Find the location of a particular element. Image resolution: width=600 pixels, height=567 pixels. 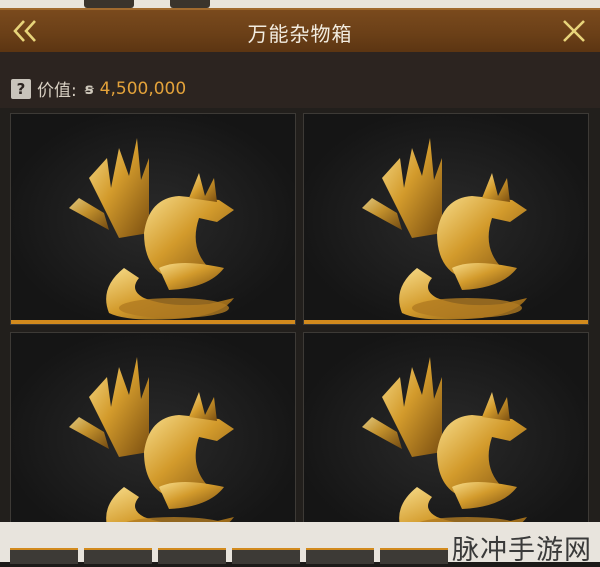

close-icon is located at coordinates (574, 31).